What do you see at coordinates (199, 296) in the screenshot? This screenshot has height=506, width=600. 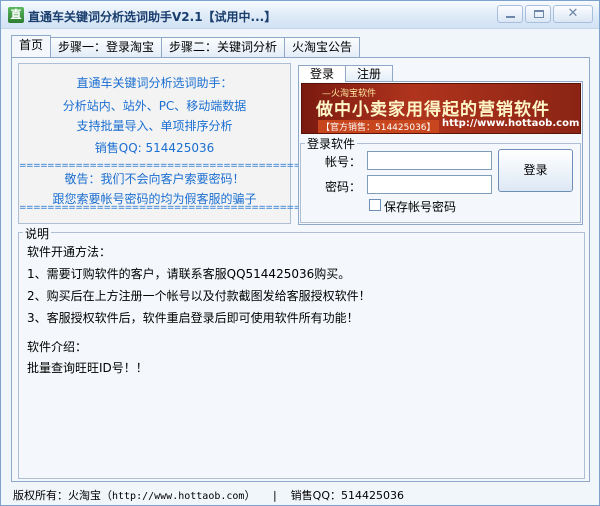 I see `desc-line-step2: 2、购买后在上方注册一个帐号以及付款截图发给客服授权软件！` at bounding box center [199, 296].